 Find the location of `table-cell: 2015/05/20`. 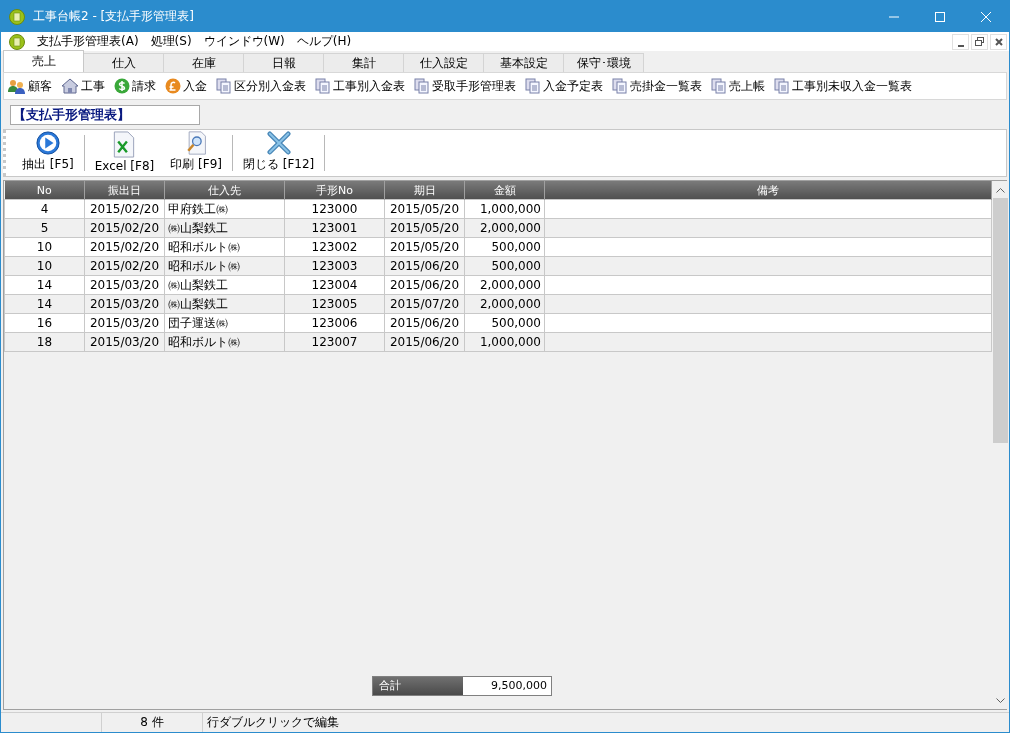

table-cell: 2015/05/20 is located at coordinates (424, 209).